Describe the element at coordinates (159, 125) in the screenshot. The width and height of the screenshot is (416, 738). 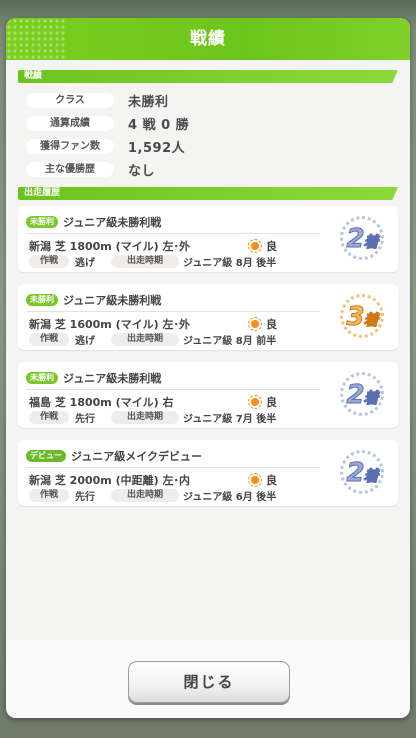
I see `stat-value: 4 戦 0 勝` at that location.